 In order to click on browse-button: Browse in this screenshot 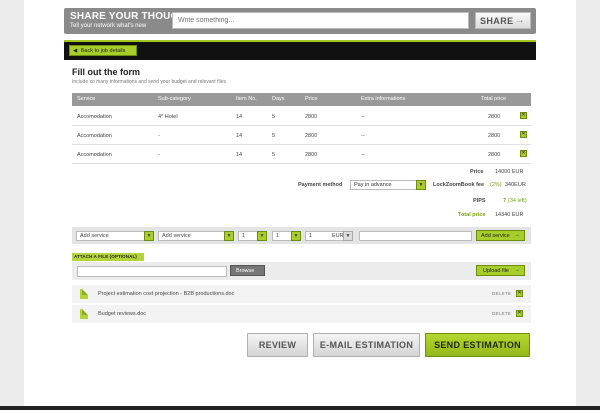, I will do `click(247, 270)`.